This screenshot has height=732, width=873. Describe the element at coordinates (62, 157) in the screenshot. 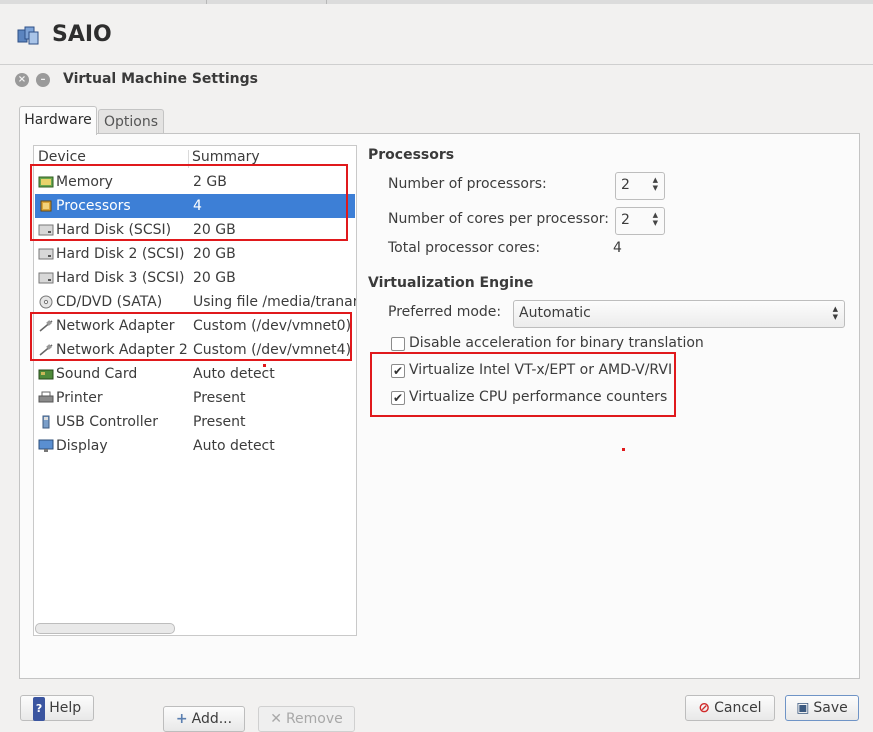

I see `column-header-device: Device` at that location.